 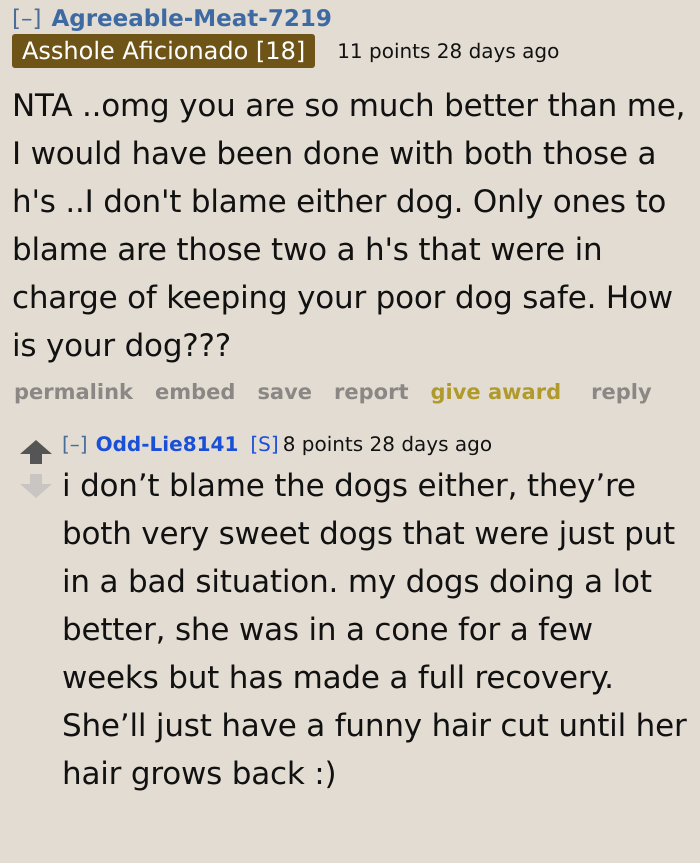 What do you see at coordinates (36, 452) in the screenshot?
I see `upvote-arrow-icon` at bounding box center [36, 452].